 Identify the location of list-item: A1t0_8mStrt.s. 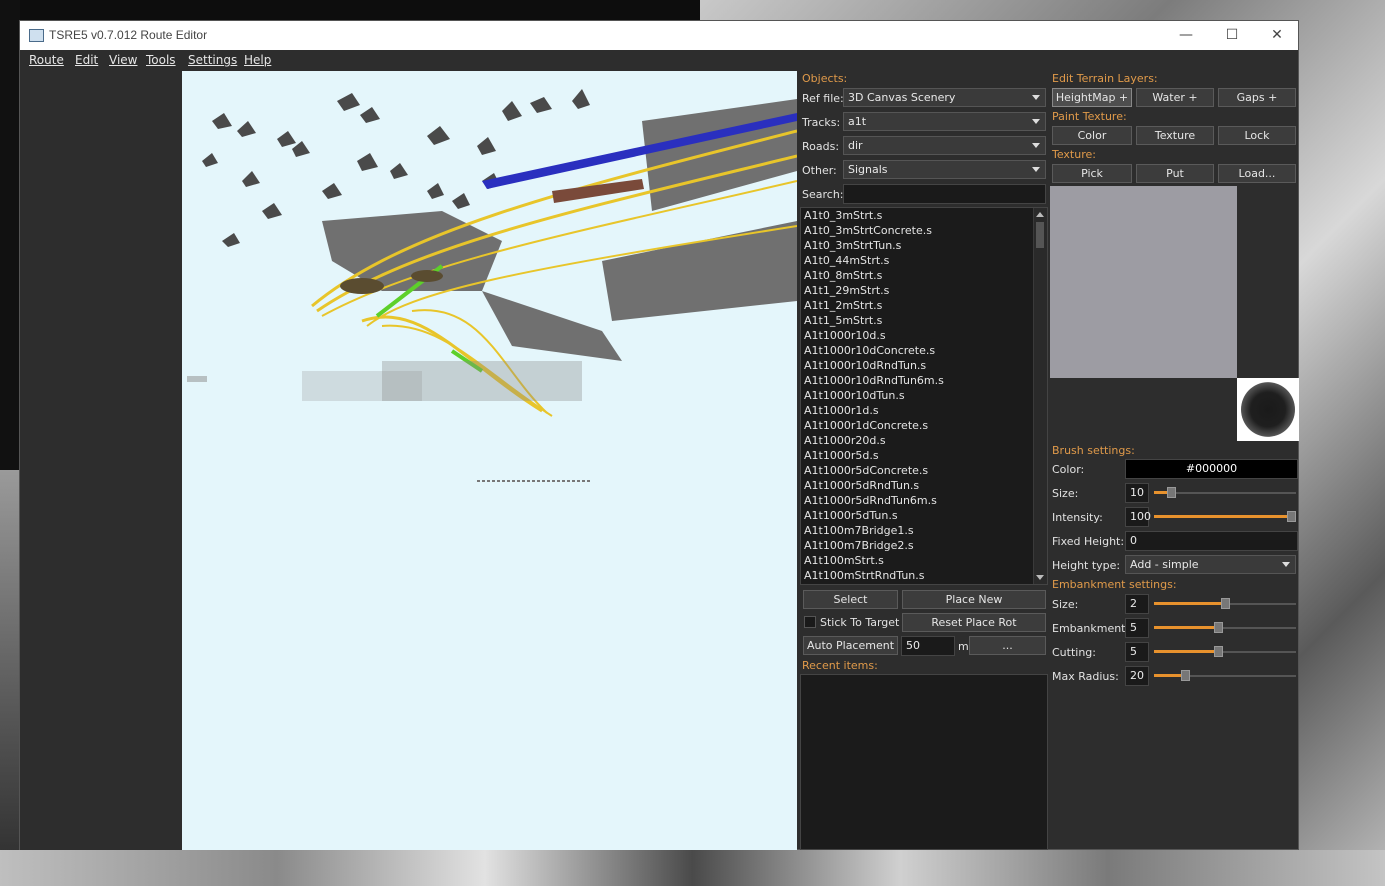
(925, 275).